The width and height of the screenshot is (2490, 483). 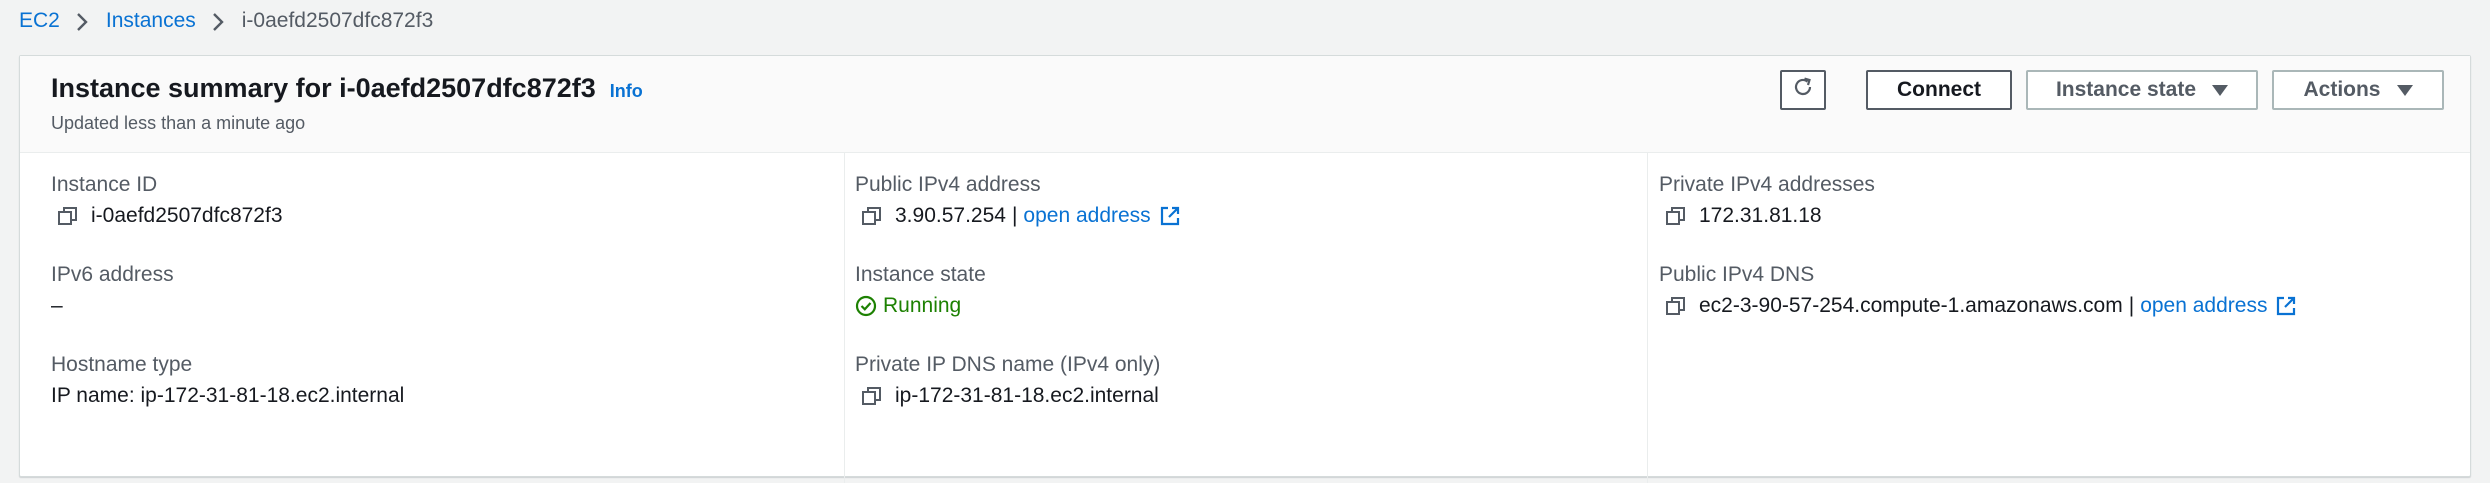 I want to click on public-ipv4-value: 3.90.57.254, so click(x=950, y=215).